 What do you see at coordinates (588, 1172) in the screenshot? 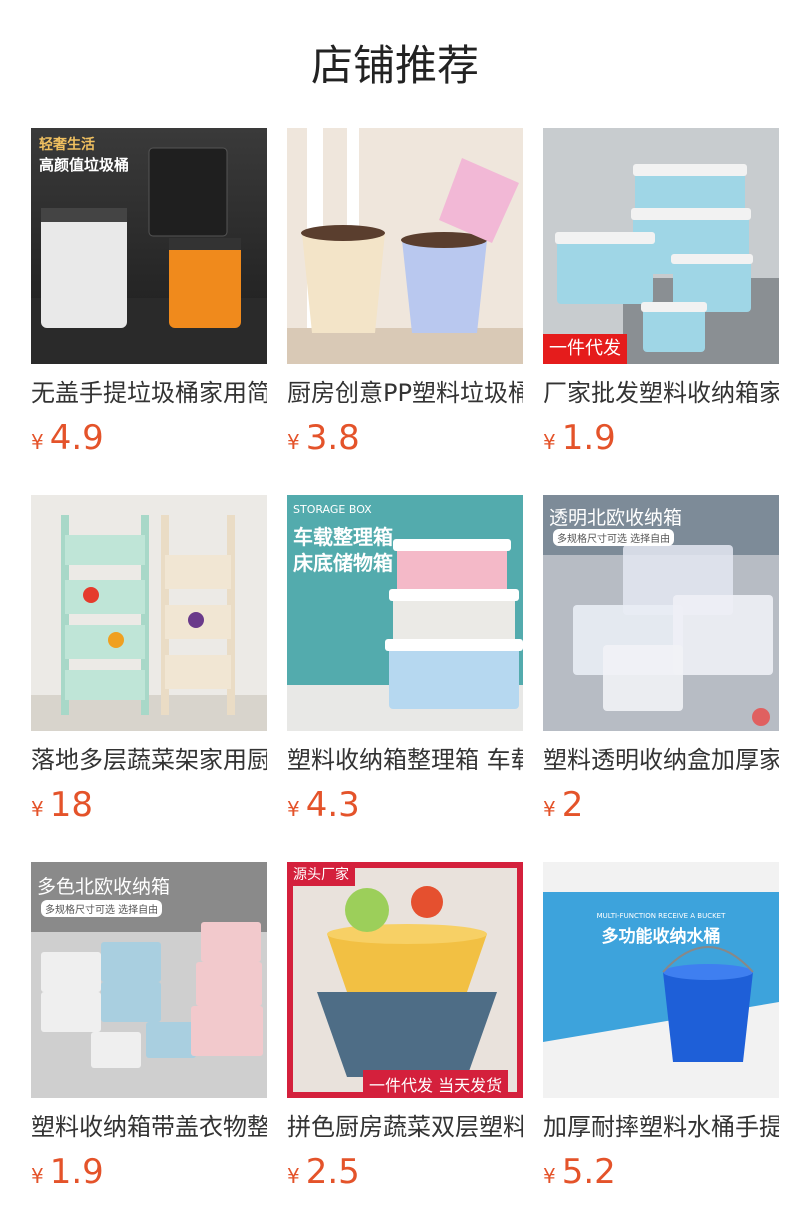
I see `price-value: 5.2` at bounding box center [588, 1172].